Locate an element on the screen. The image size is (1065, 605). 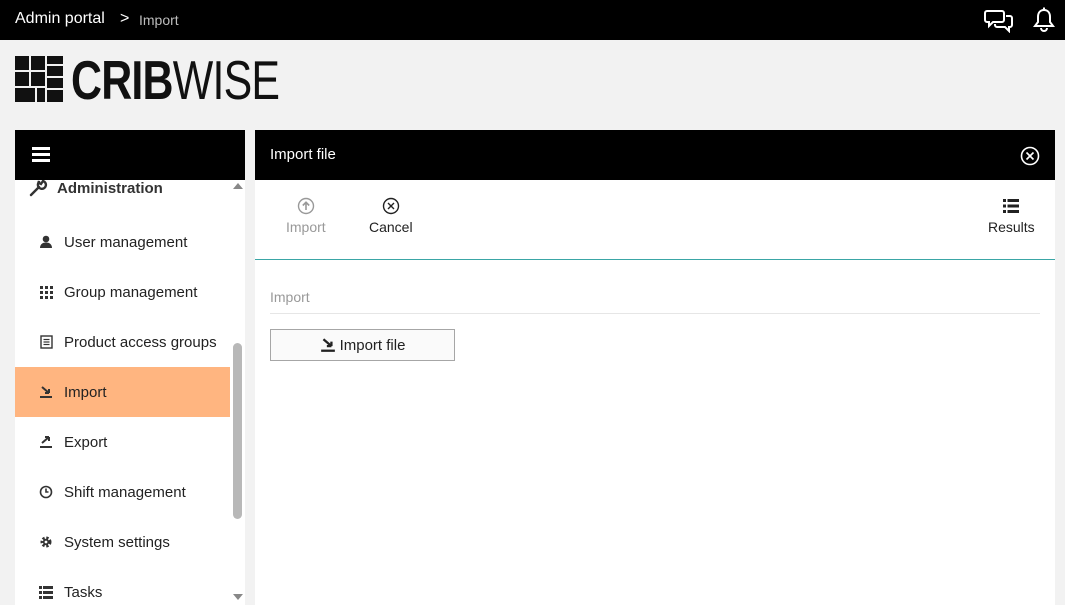
sidebar-header is located at coordinates (130, 155).